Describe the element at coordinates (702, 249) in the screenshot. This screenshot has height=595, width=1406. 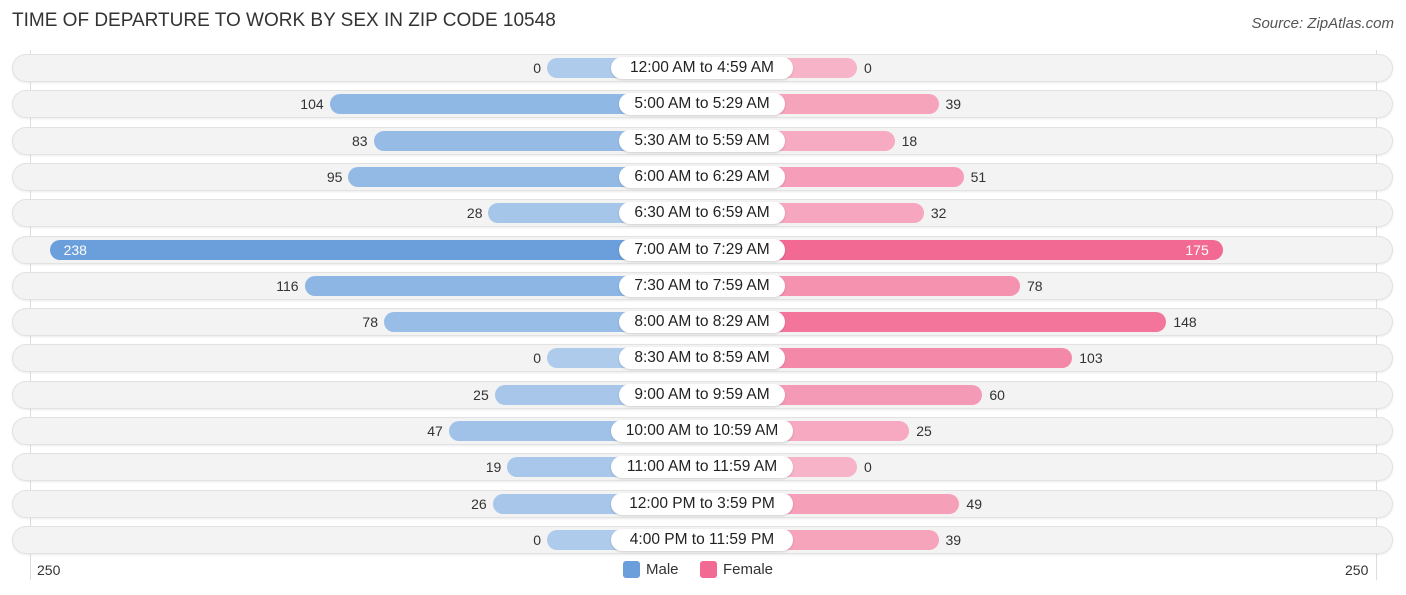
I see `category-label: 7:00 AM to 7:29 AM` at that location.